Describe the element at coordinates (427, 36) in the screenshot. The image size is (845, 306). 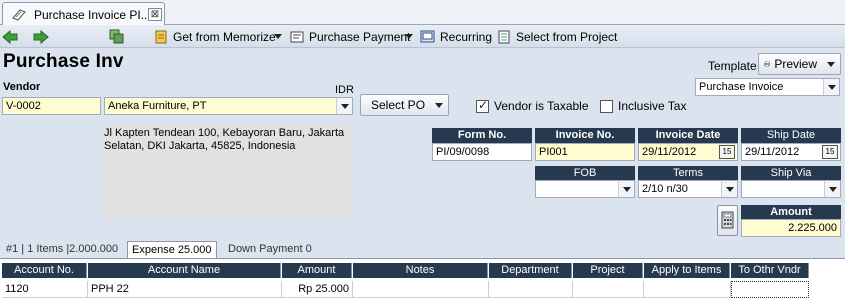
I see `recurring-icon` at that location.